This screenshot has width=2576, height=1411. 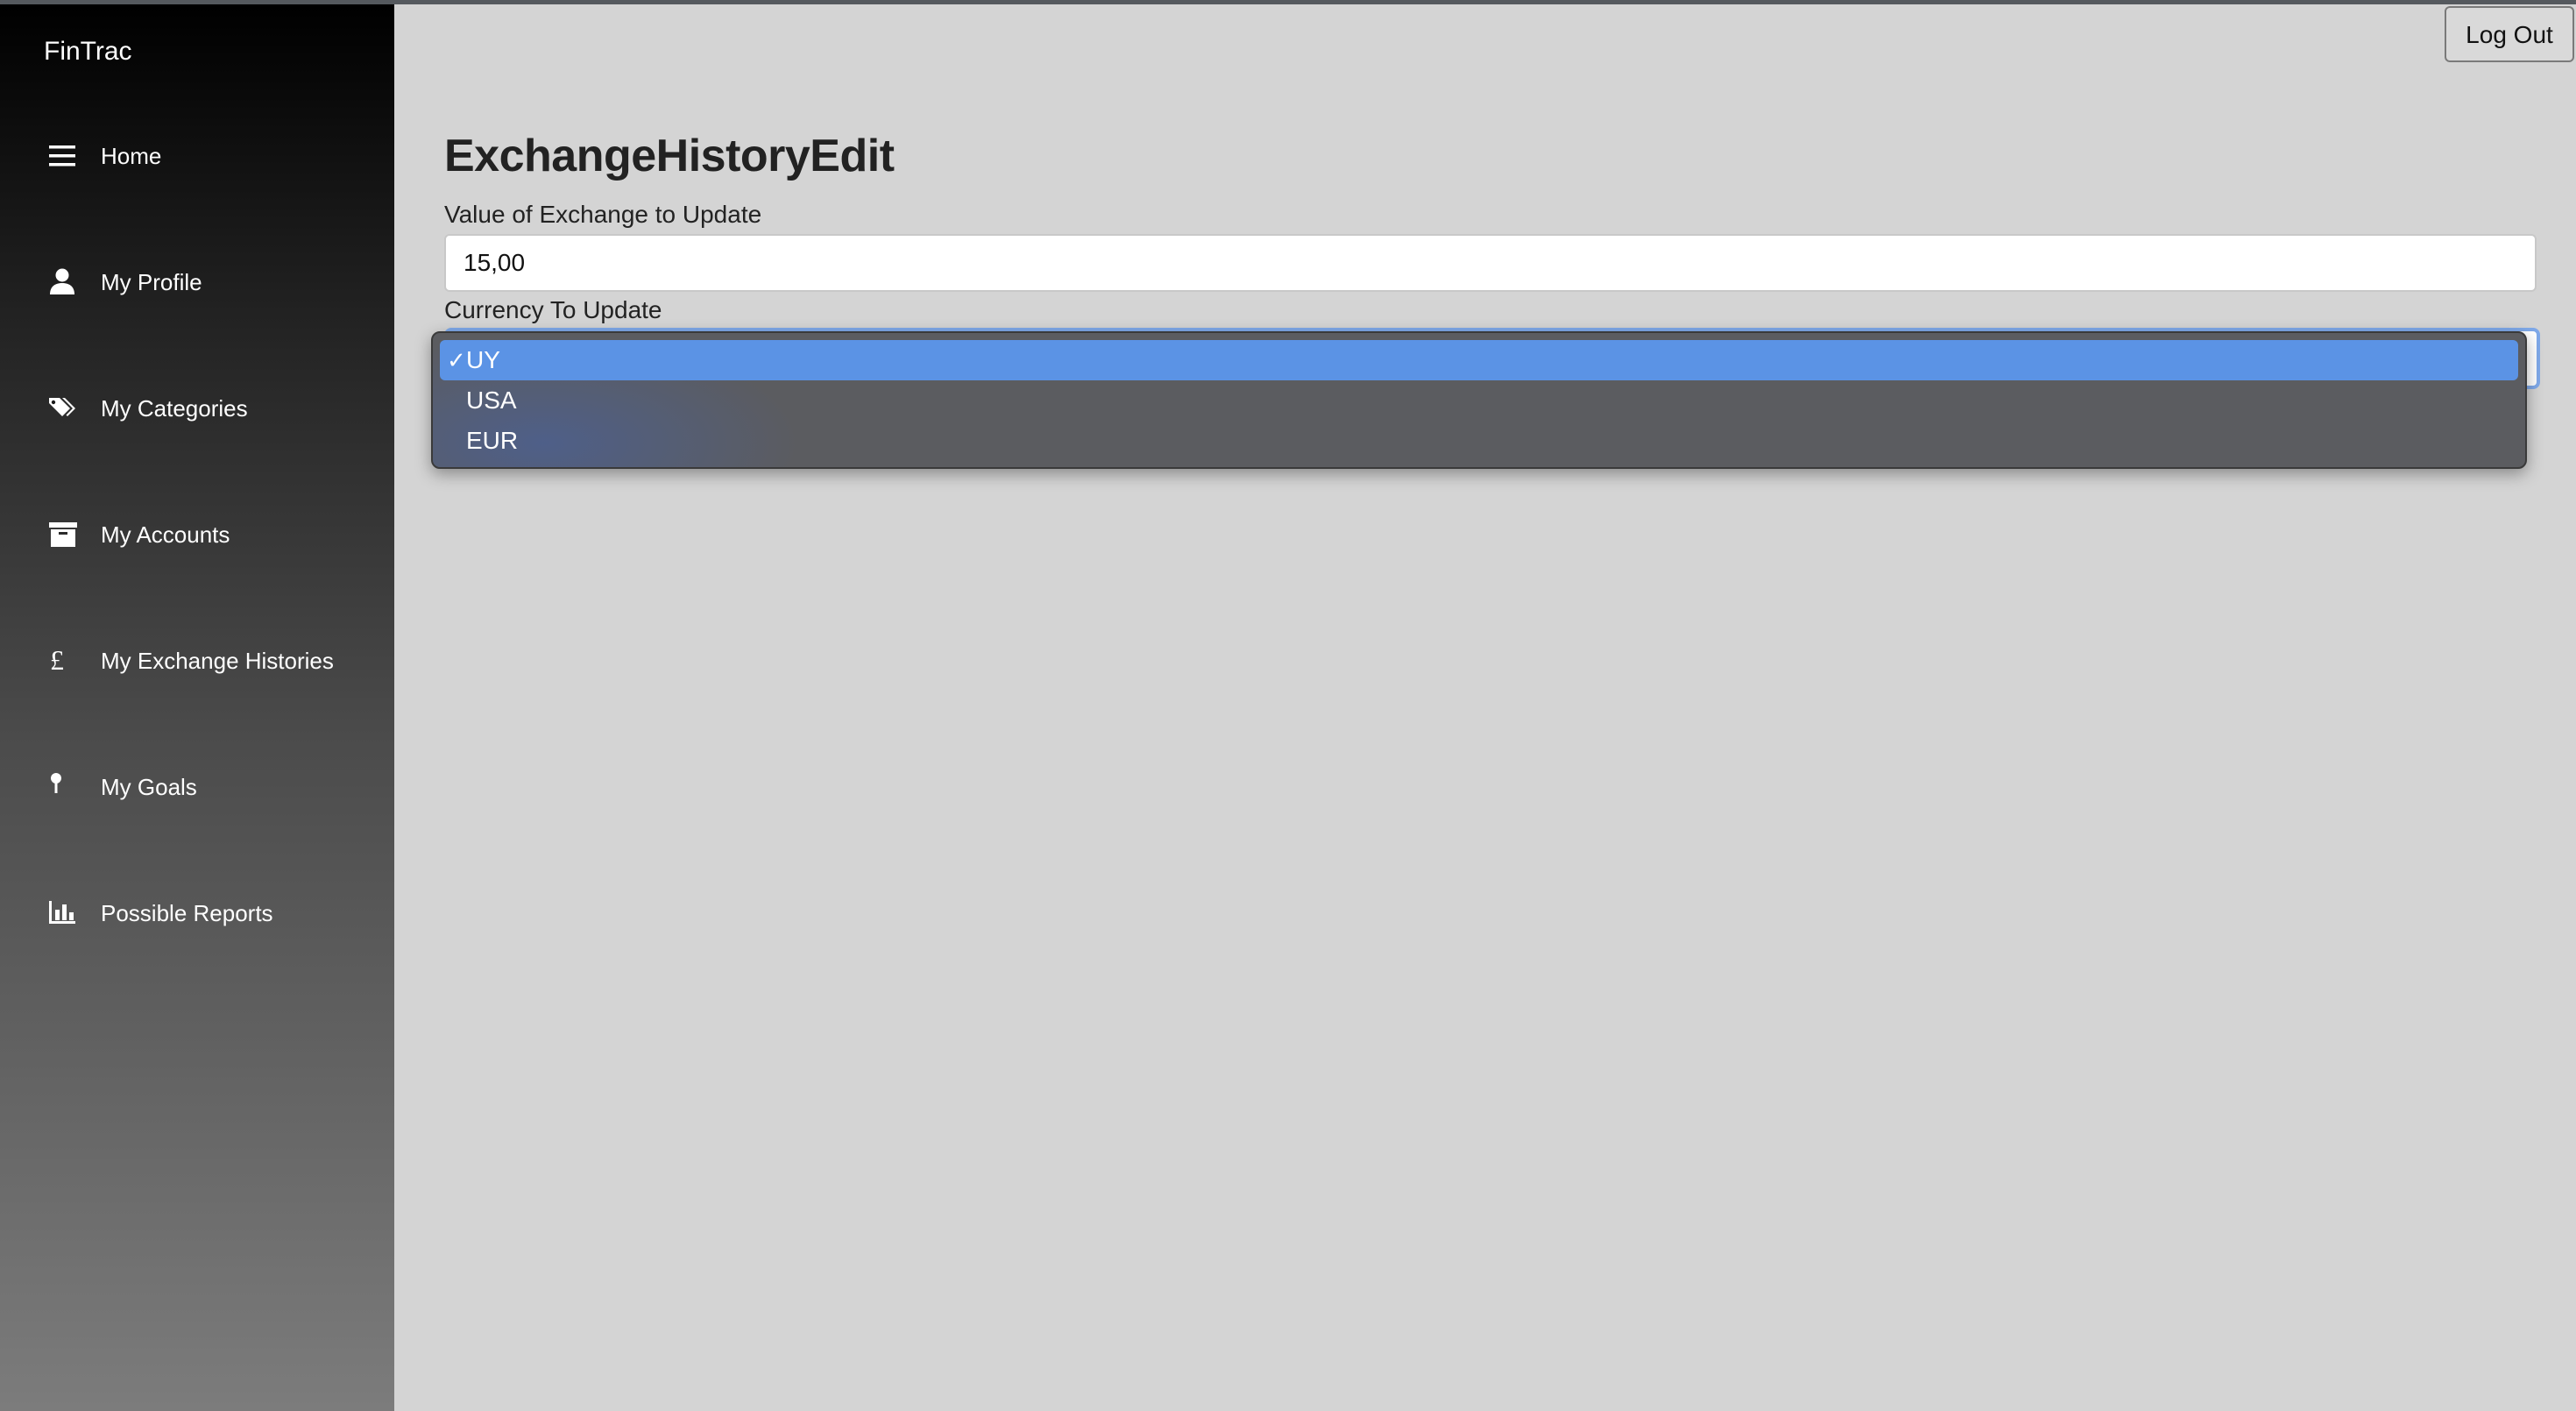 What do you see at coordinates (1479, 360) in the screenshot?
I see `currency-option-uy: ✓ UY` at bounding box center [1479, 360].